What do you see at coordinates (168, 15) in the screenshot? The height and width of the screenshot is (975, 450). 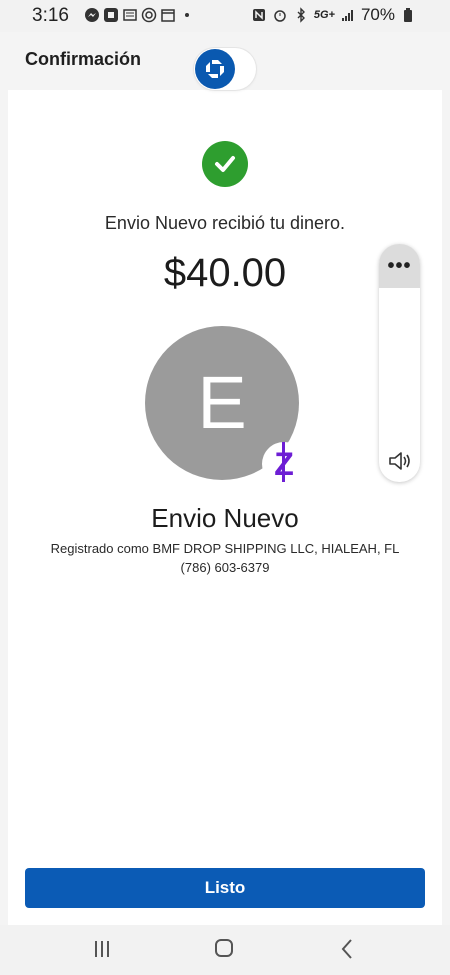 I see `calendar-icon` at bounding box center [168, 15].